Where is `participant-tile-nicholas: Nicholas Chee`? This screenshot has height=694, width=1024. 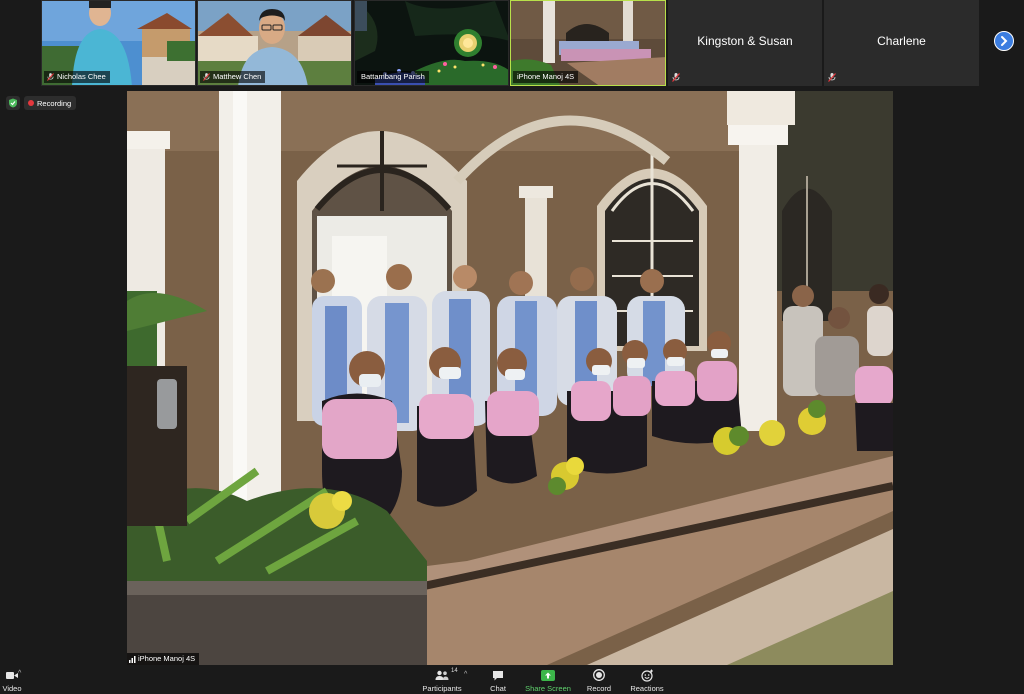 participant-tile-nicholas: Nicholas Chee is located at coordinates (118, 43).